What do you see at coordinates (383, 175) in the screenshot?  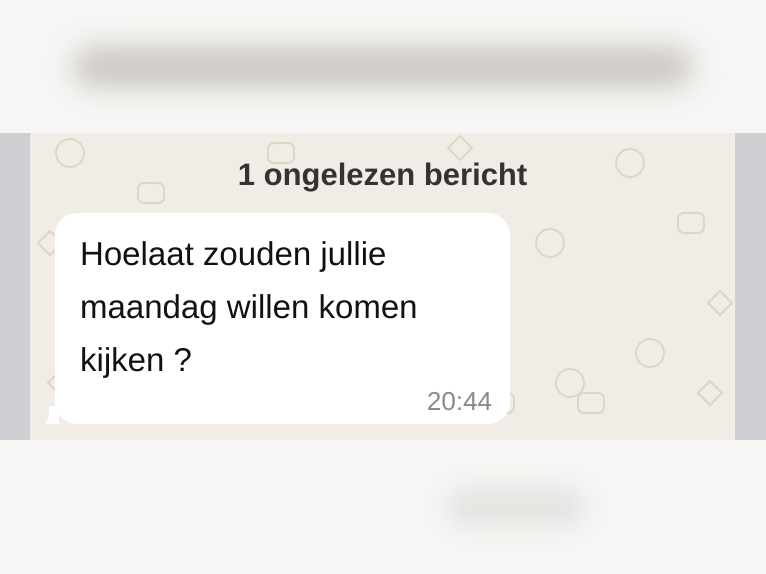 I see `unread-divider: 1 ongelezen bericht` at bounding box center [383, 175].